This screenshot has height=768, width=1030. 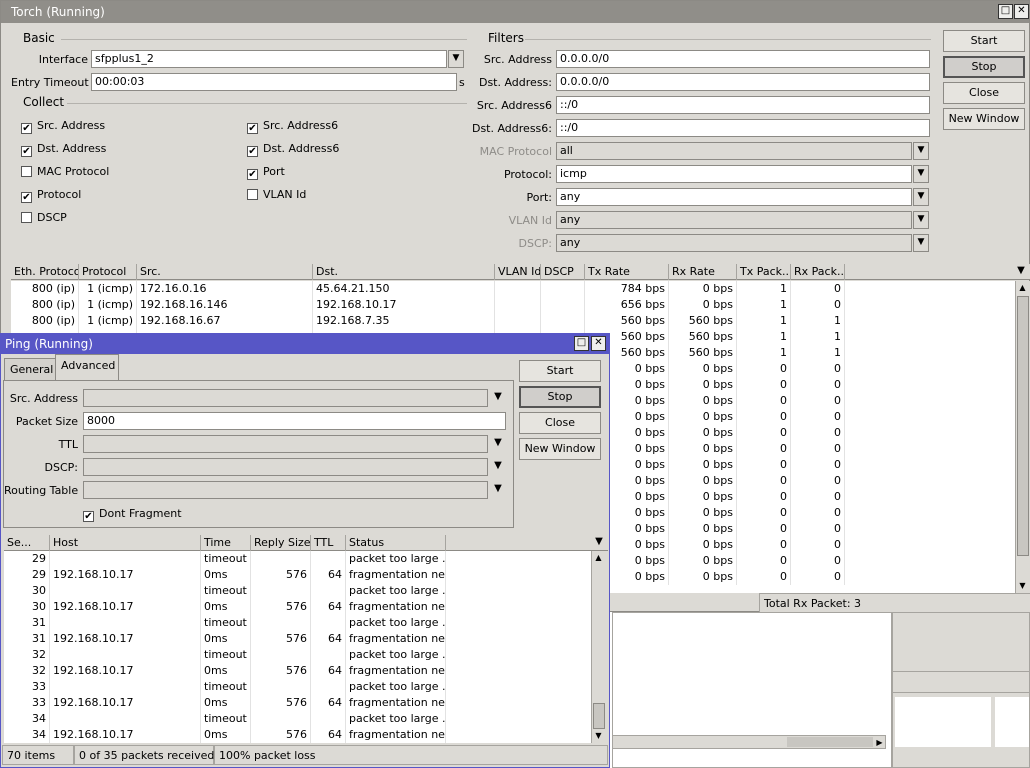 What do you see at coordinates (599, 543) in the screenshot?
I see `ping-columns-menu-icon: ▼` at bounding box center [599, 543].